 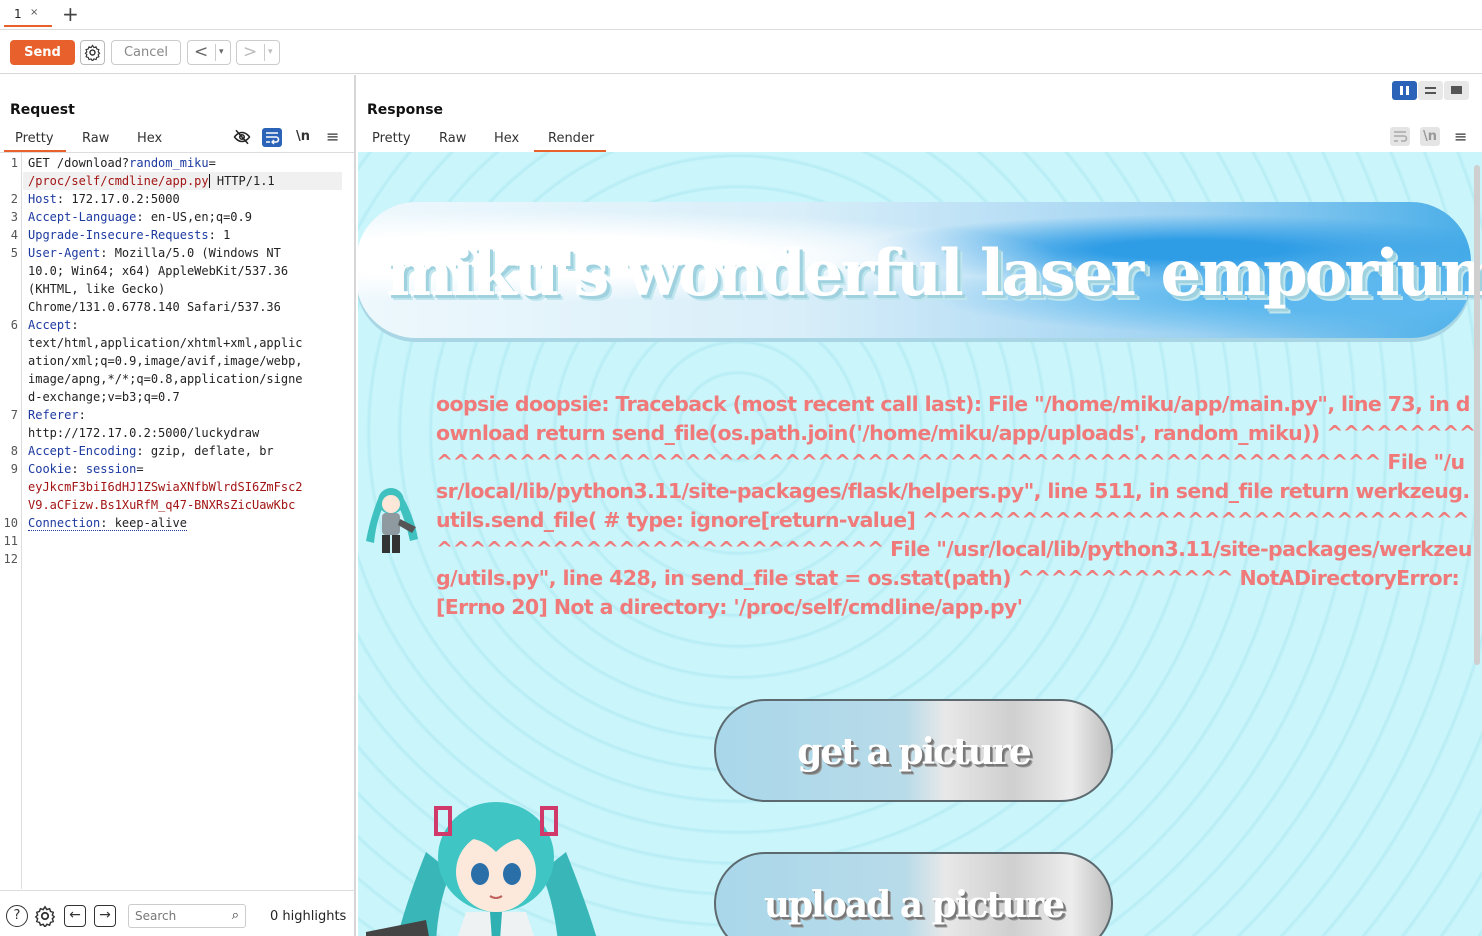 What do you see at coordinates (165, 361) in the screenshot?
I see `header-value-wrap: ation/xml;q=0.9,image/avif,image/webp,` at bounding box center [165, 361].